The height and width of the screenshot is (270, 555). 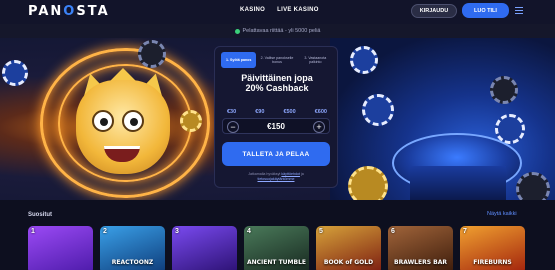 What do you see at coordinates (204, 248) in the screenshot?
I see `game-tile: 3` at bounding box center [204, 248].